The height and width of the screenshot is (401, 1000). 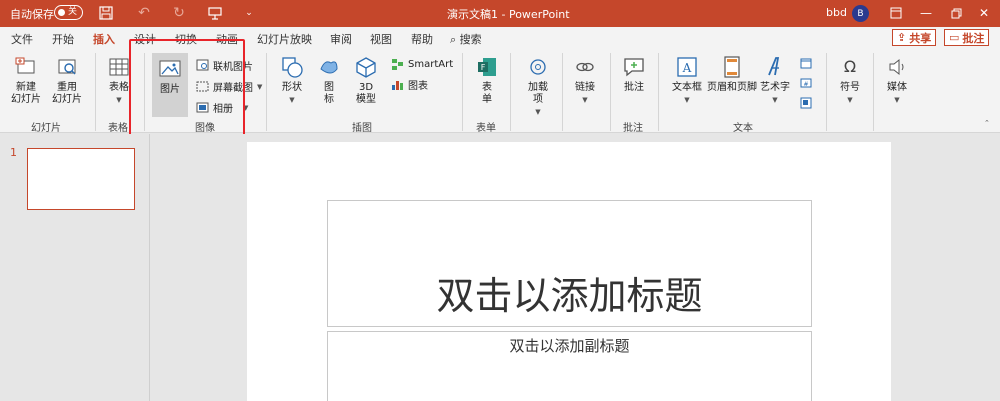 I want to click on date-time-button, so click(x=806, y=63).